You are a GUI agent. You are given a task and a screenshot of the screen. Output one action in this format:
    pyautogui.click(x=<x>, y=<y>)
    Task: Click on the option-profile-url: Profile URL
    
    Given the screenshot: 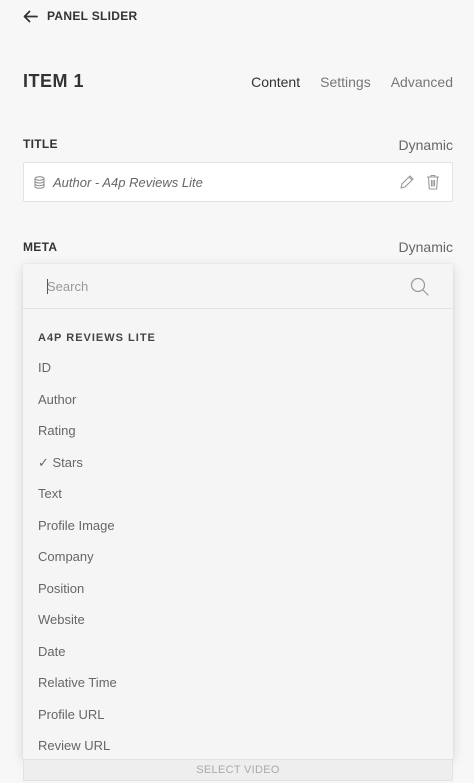 What is the action you would take?
    pyautogui.click(x=238, y=715)
    